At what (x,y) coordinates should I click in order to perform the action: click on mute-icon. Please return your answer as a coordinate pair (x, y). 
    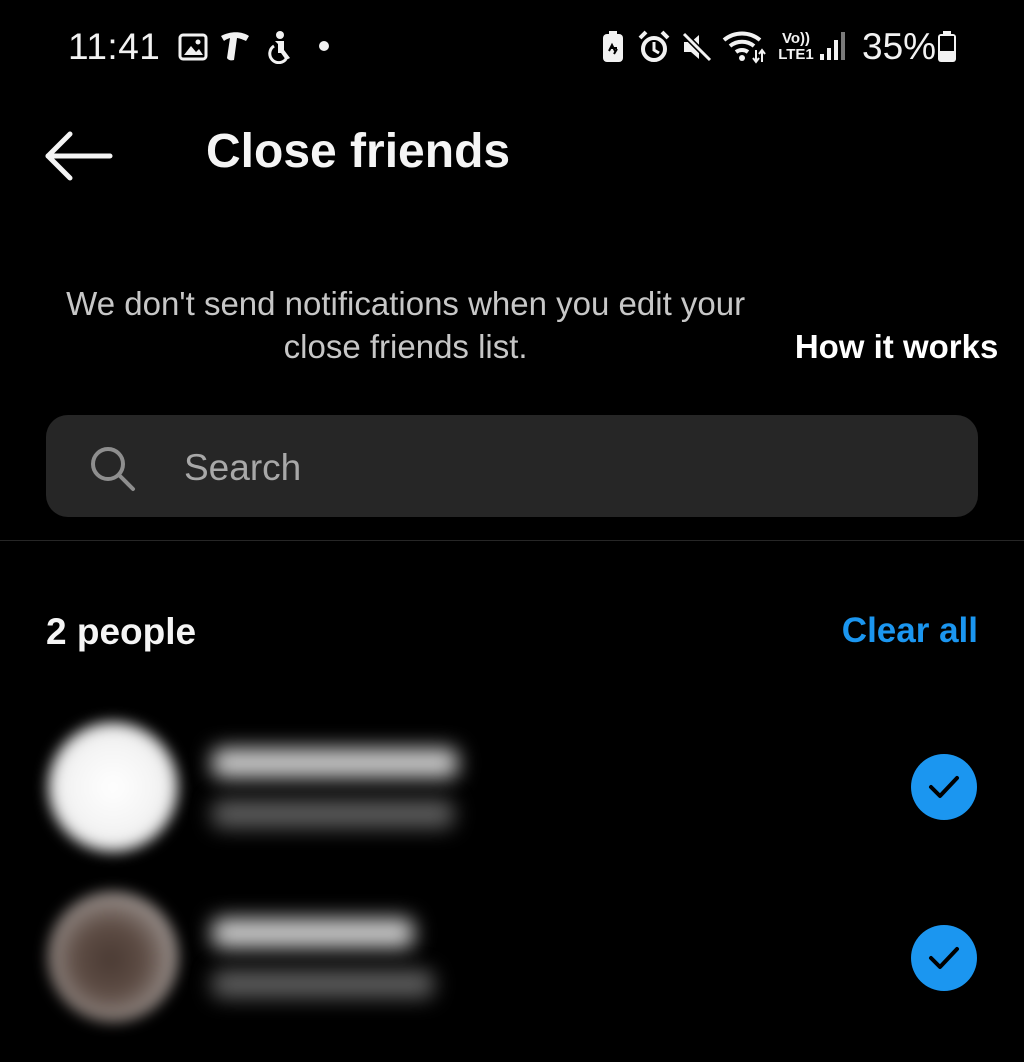
    Looking at the image, I should click on (697, 47).